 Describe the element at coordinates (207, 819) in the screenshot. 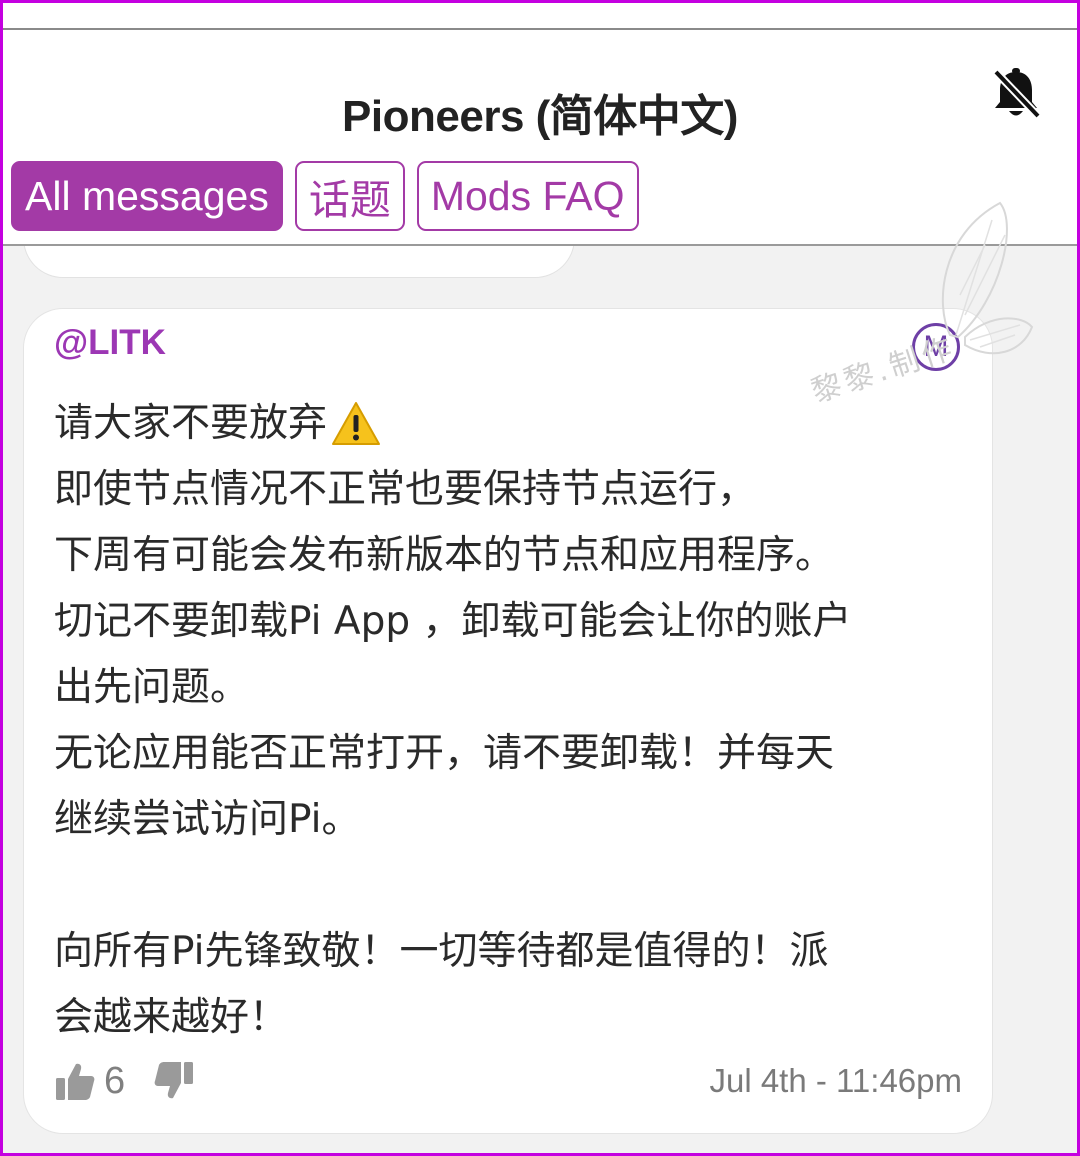

I see `message-line: 继续尝试访问Pi。` at that location.